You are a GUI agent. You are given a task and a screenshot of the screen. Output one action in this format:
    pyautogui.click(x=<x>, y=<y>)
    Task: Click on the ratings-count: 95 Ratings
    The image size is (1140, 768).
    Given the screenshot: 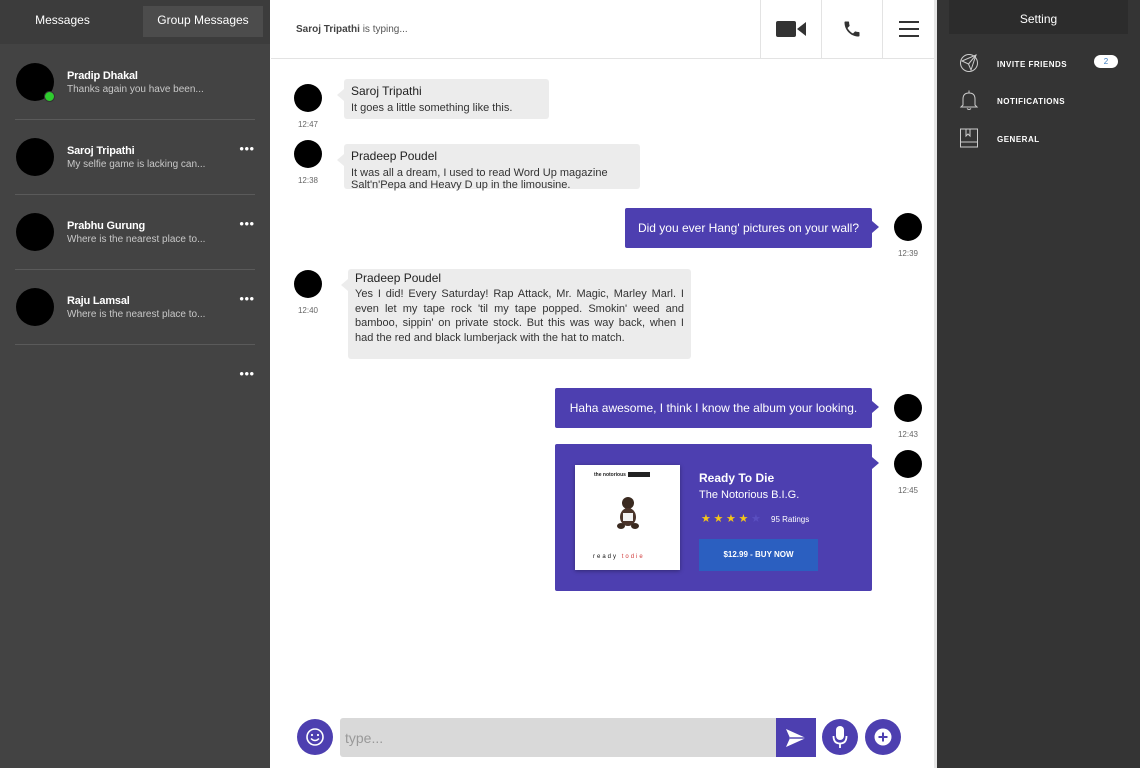 What is the action you would take?
    pyautogui.click(x=790, y=519)
    